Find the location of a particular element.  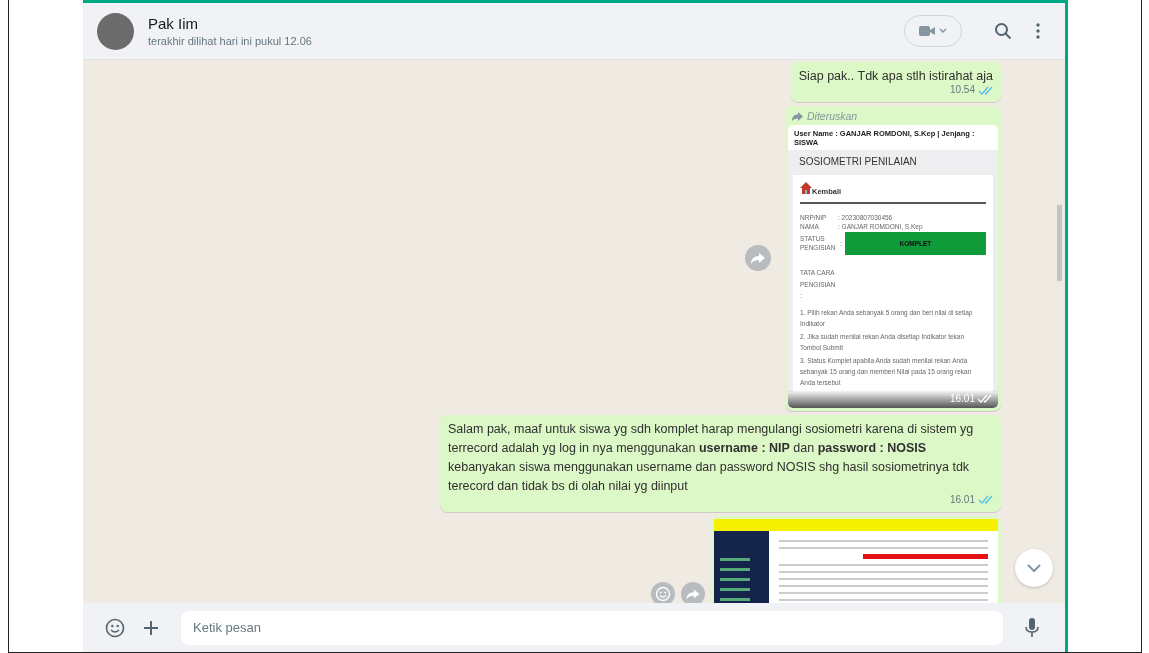

page-title: SOSIOMETRI PENILAIAN is located at coordinates (858, 162).